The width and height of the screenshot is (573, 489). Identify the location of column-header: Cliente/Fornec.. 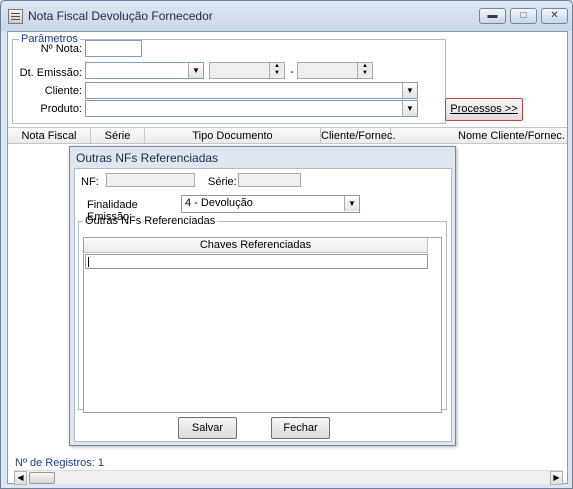
(358, 136).